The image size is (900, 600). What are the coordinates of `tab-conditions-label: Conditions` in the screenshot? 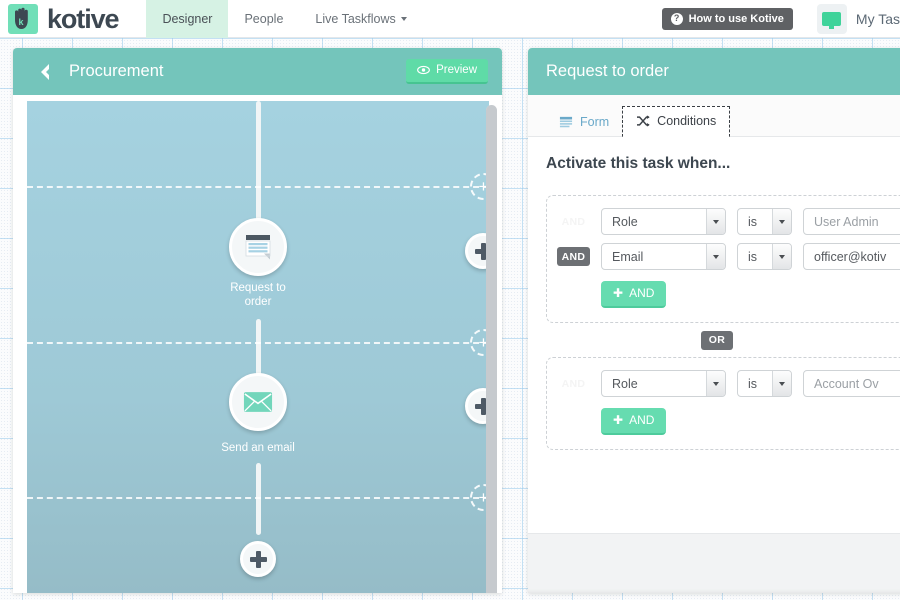 It's located at (687, 121).